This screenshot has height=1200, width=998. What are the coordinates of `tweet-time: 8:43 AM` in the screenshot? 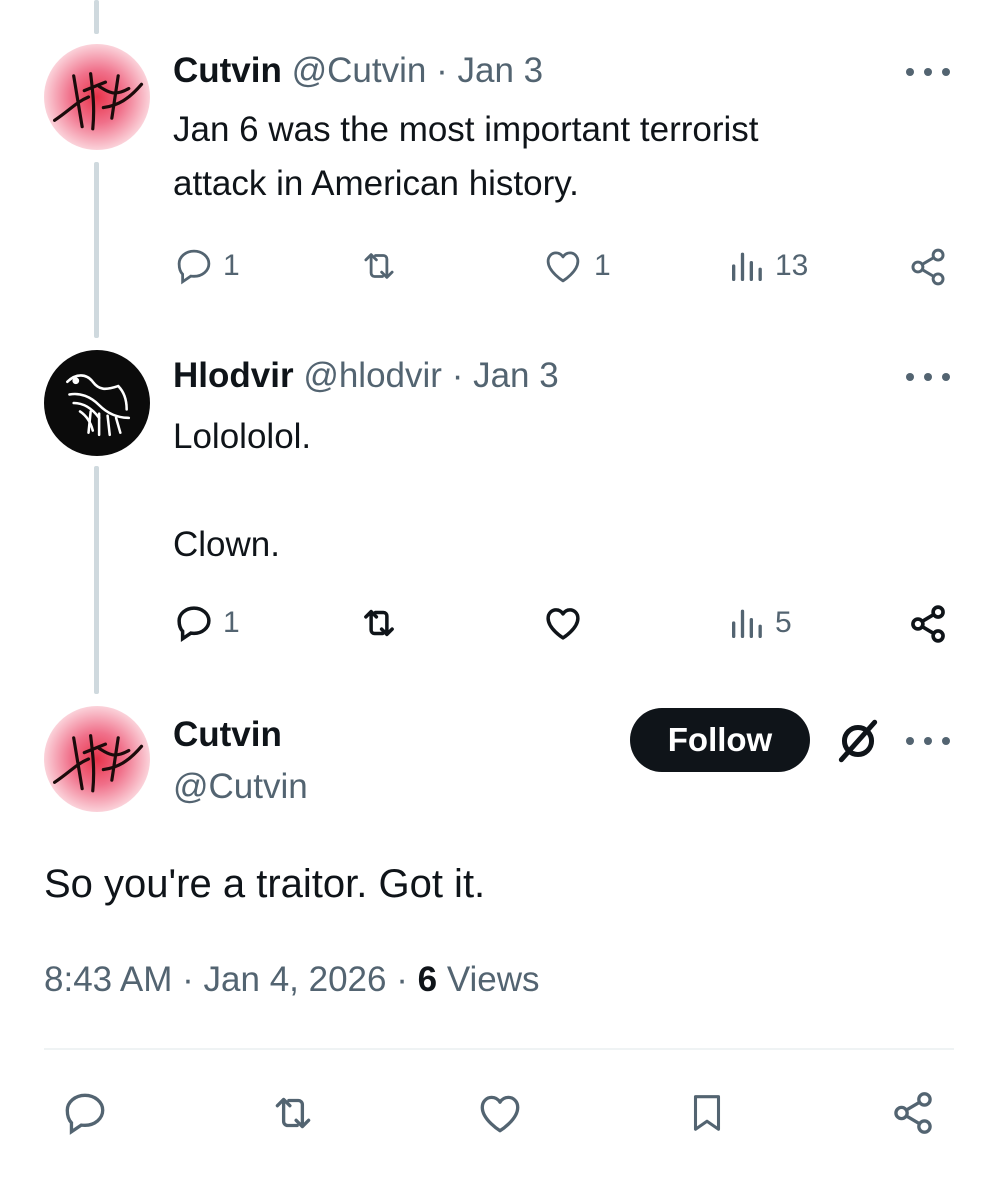 It's located at (108, 979).